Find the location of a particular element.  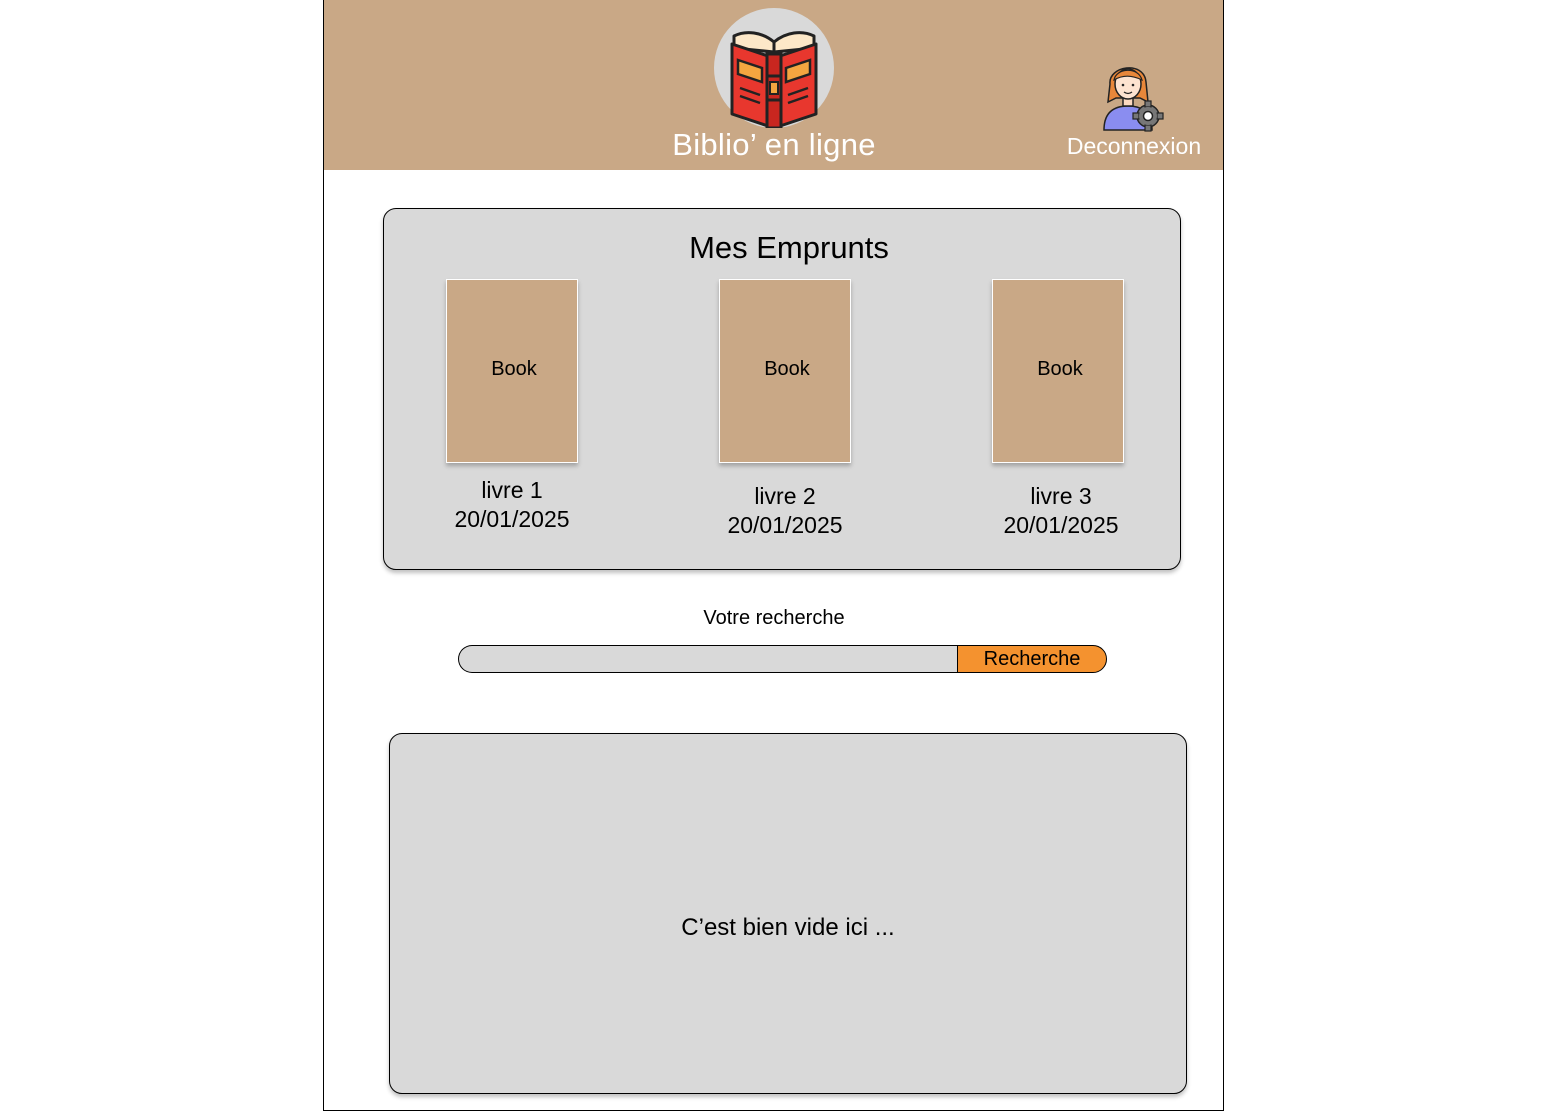

loans-title: Mes Emprunts is located at coordinates (789, 247).